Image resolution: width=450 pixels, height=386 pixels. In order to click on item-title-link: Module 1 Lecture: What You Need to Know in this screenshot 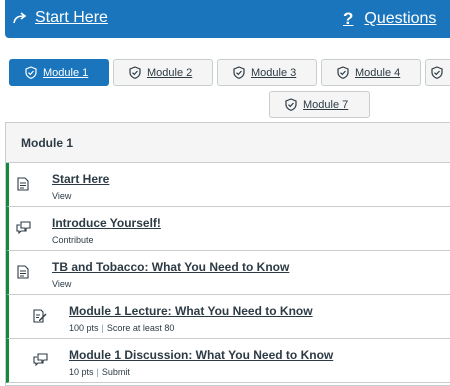, I will do `click(191, 311)`.